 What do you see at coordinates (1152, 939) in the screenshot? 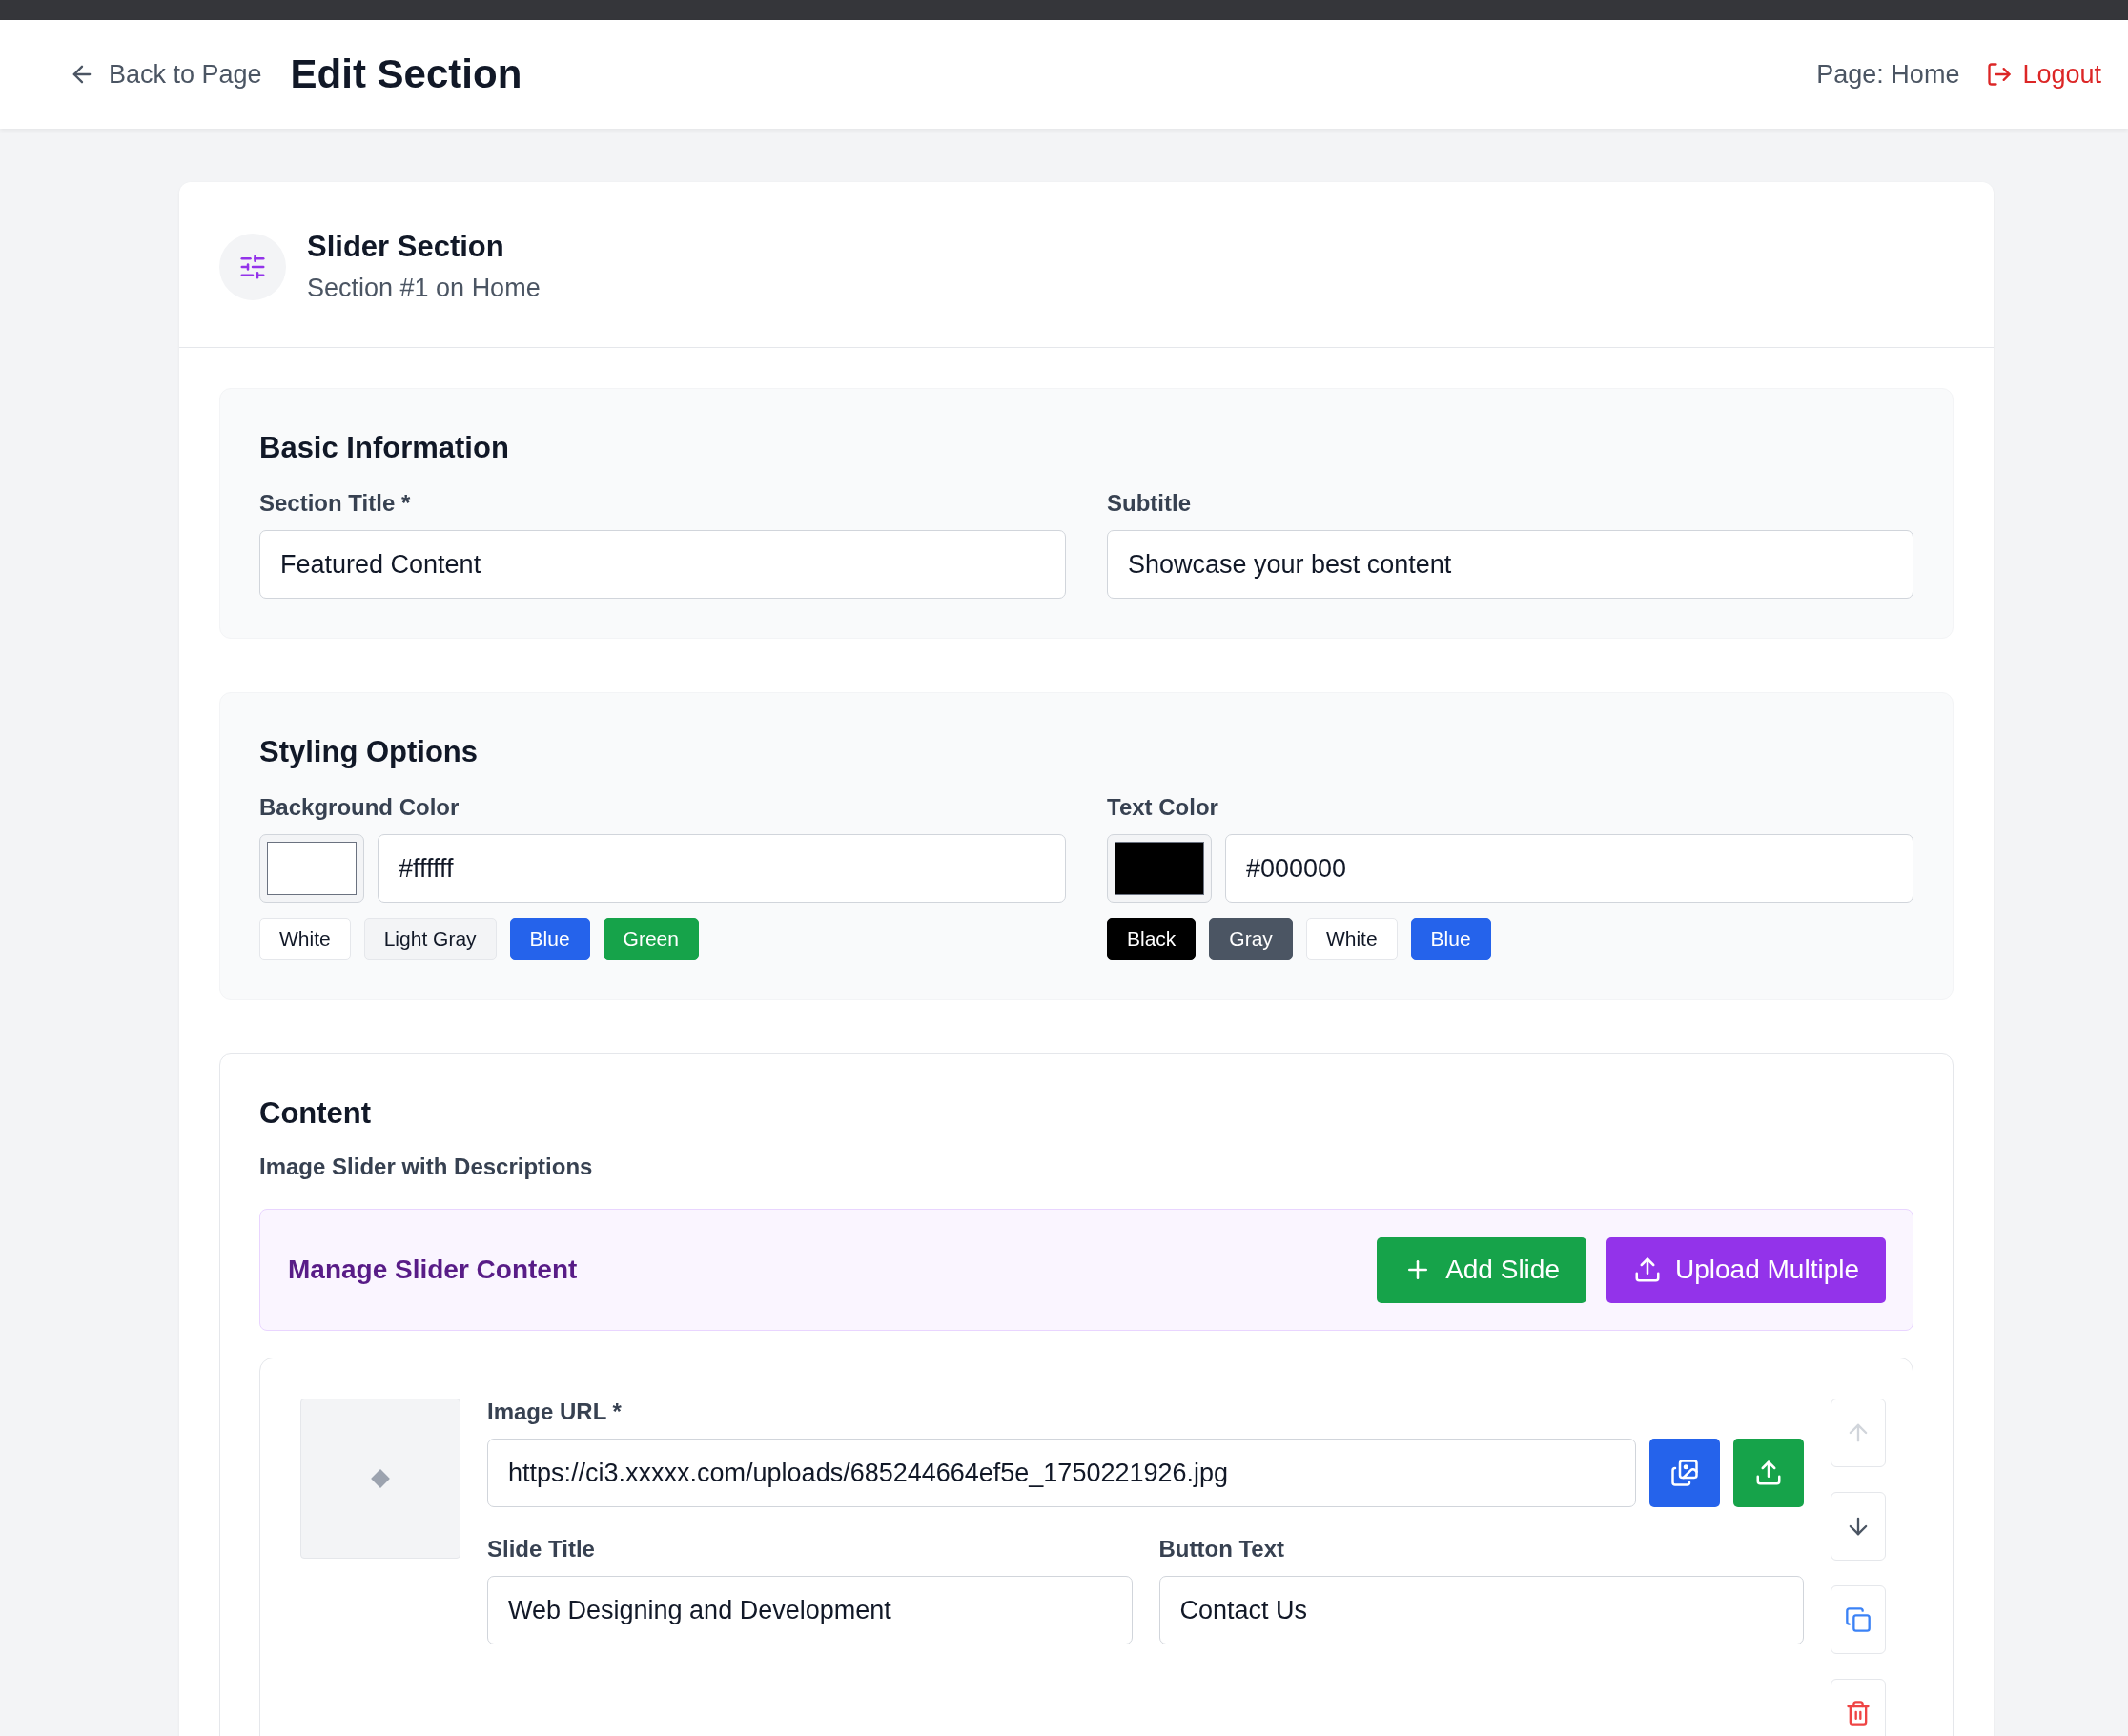
I see `color-preset-button: Black` at bounding box center [1152, 939].